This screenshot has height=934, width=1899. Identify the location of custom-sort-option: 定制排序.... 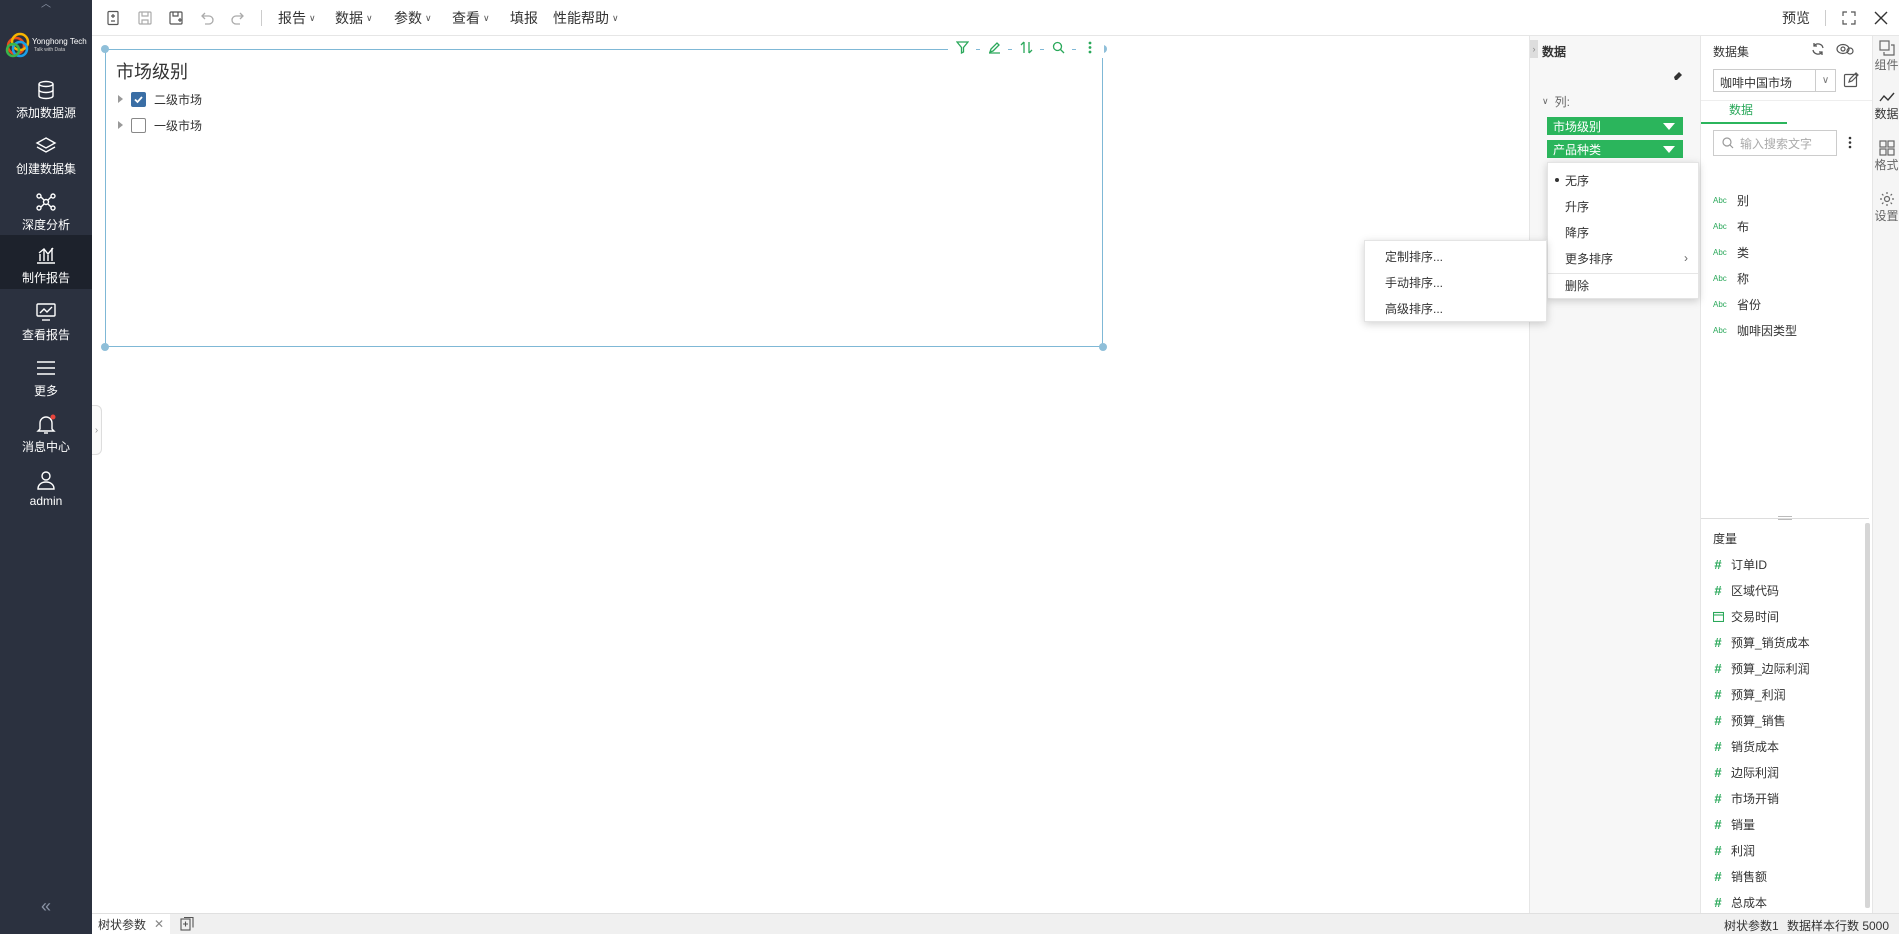
(1455, 256).